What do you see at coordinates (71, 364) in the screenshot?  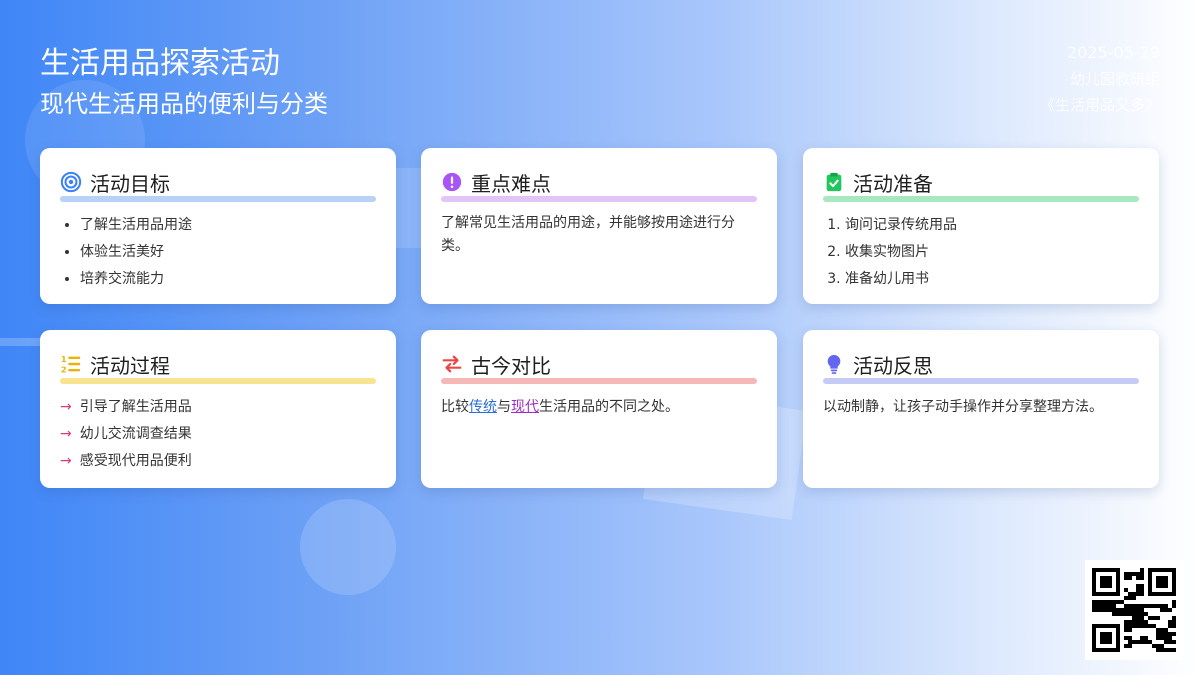 I see `numbered-list-icon: 12` at bounding box center [71, 364].